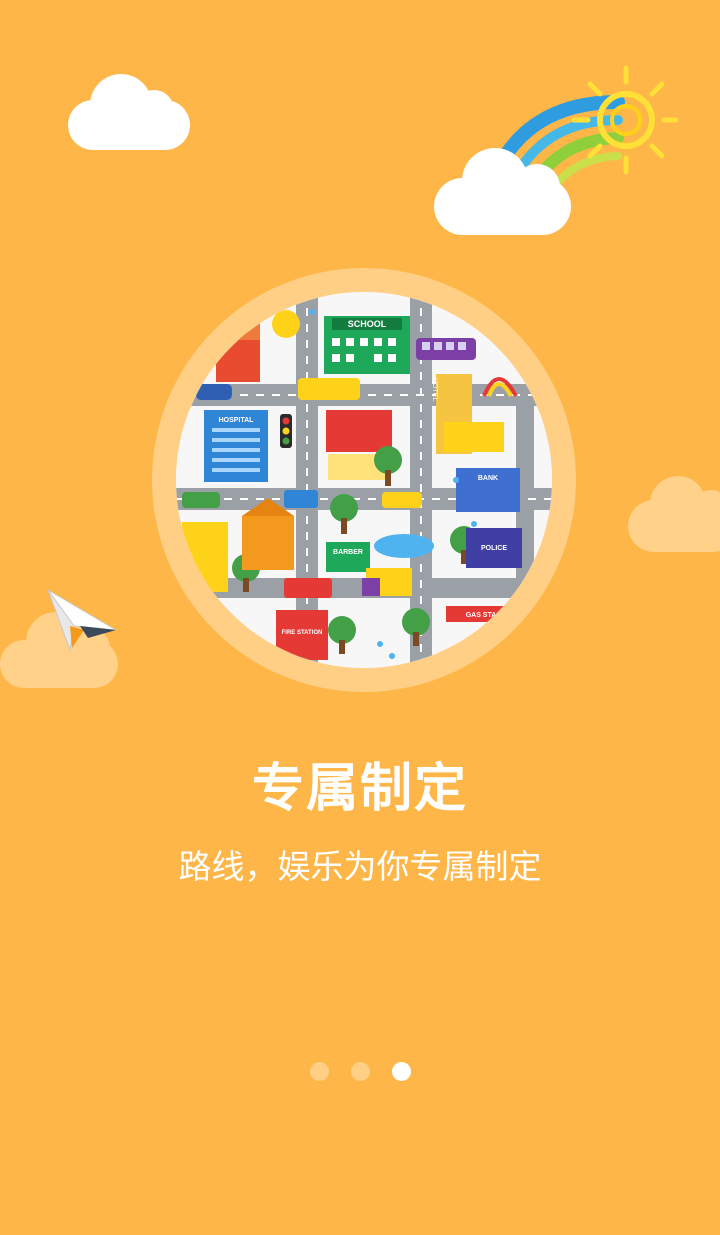  What do you see at coordinates (360, 866) in the screenshot?
I see `slide-subtitle: 路线，娱乐为你专属制定` at bounding box center [360, 866].